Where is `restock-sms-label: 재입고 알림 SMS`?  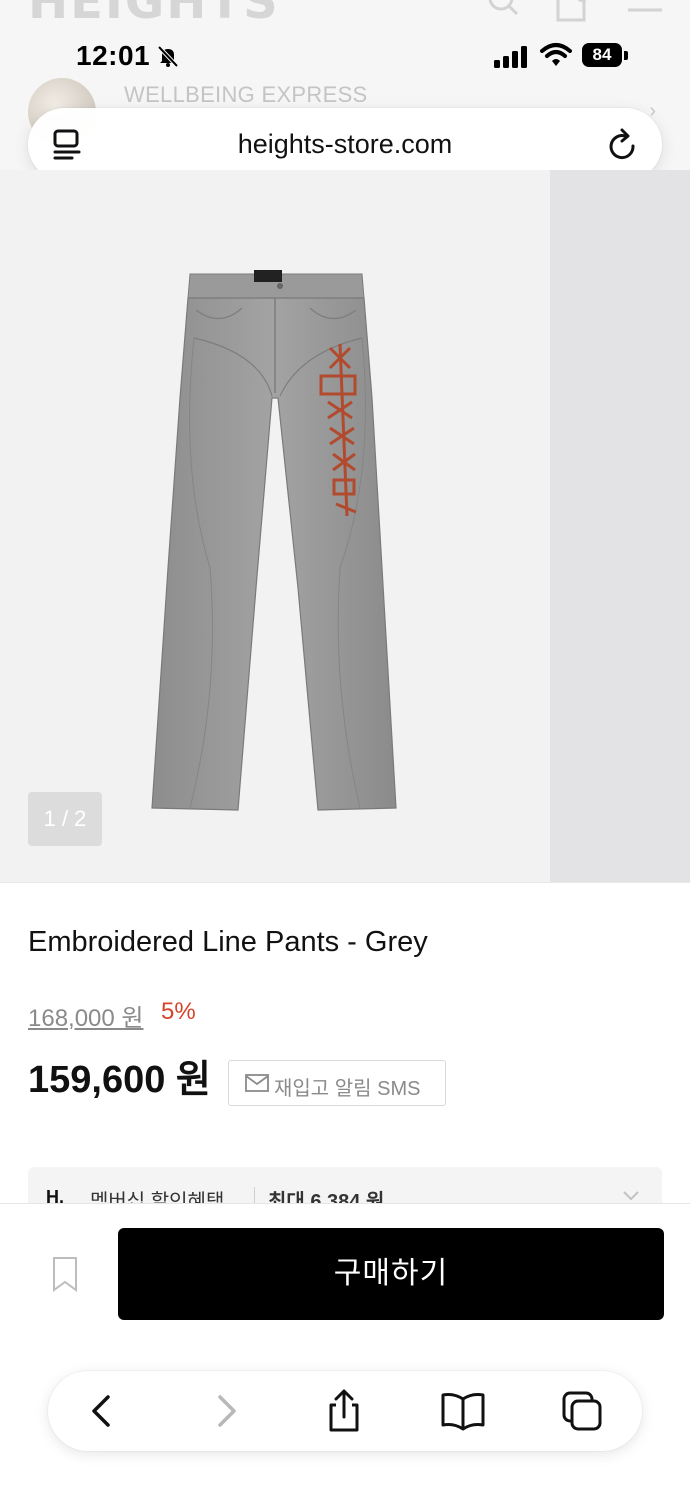 restock-sms-label: 재입고 알림 SMS is located at coordinates (347, 1089).